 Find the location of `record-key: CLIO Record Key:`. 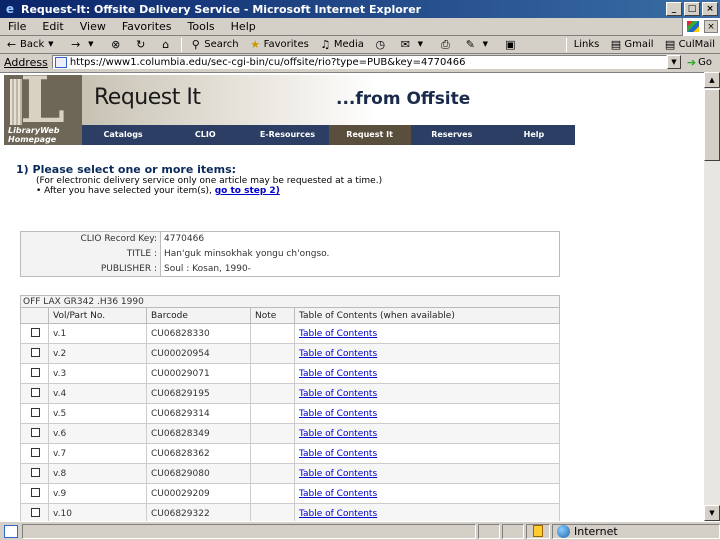

record-key: CLIO Record Key: is located at coordinates (90, 239).